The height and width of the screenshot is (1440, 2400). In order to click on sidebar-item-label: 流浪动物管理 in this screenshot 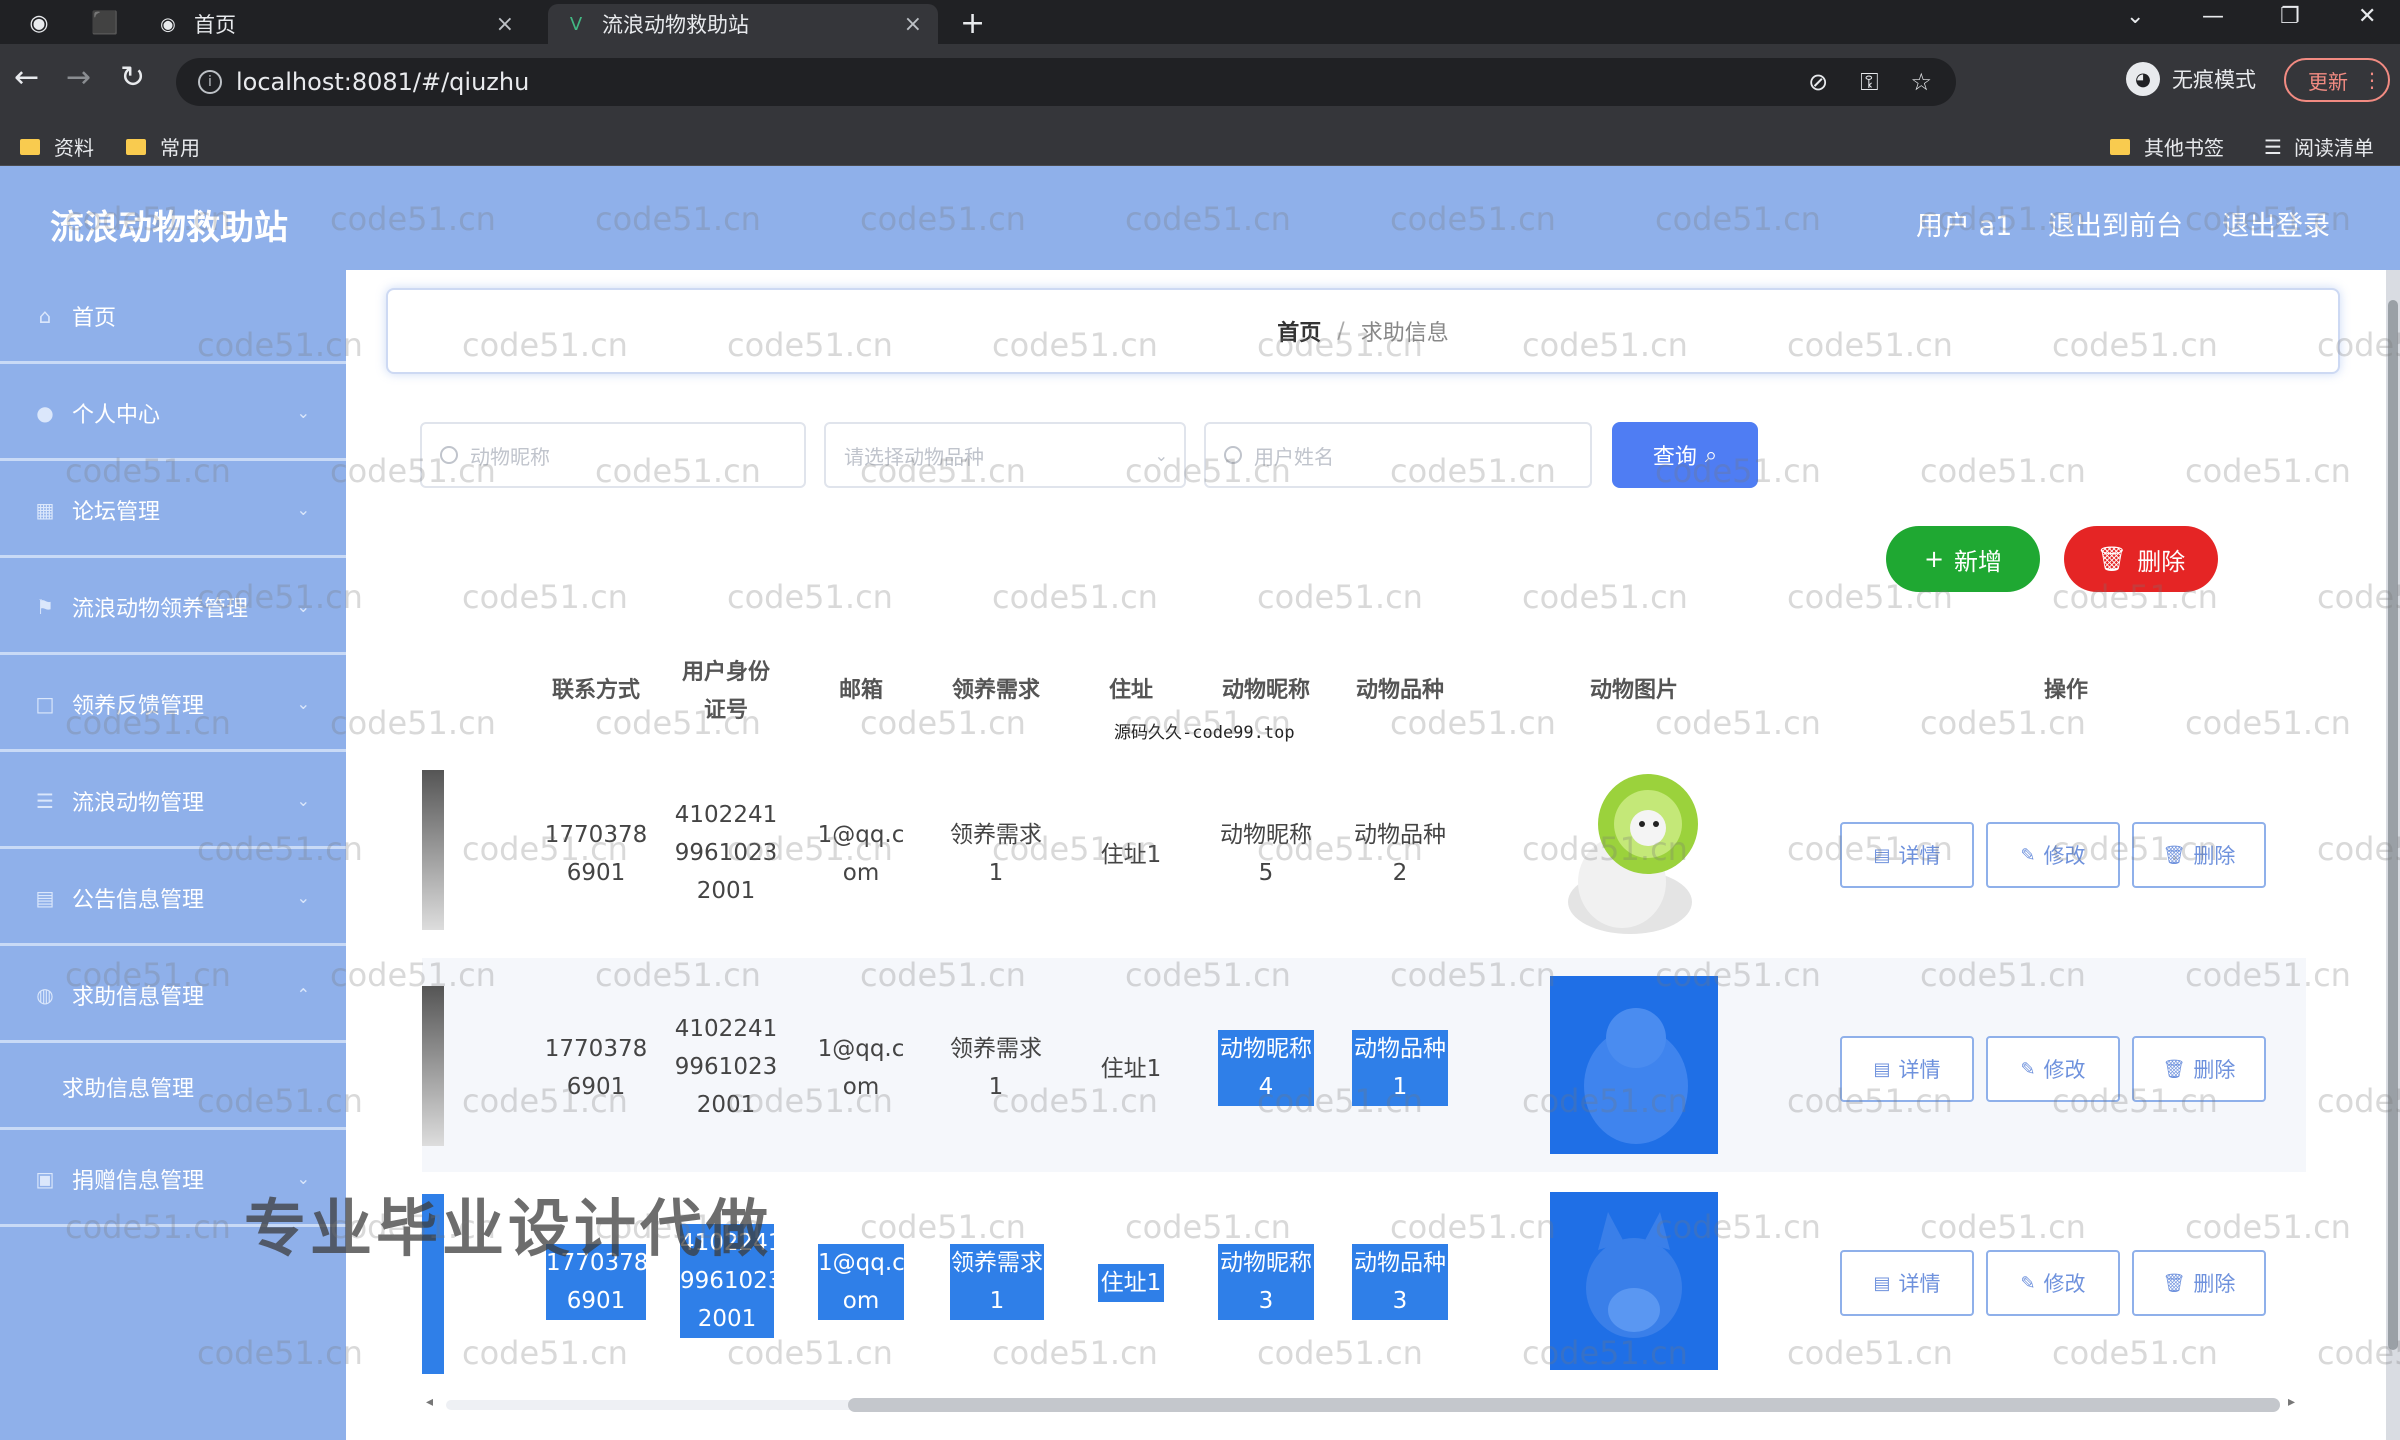, I will do `click(138, 803)`.